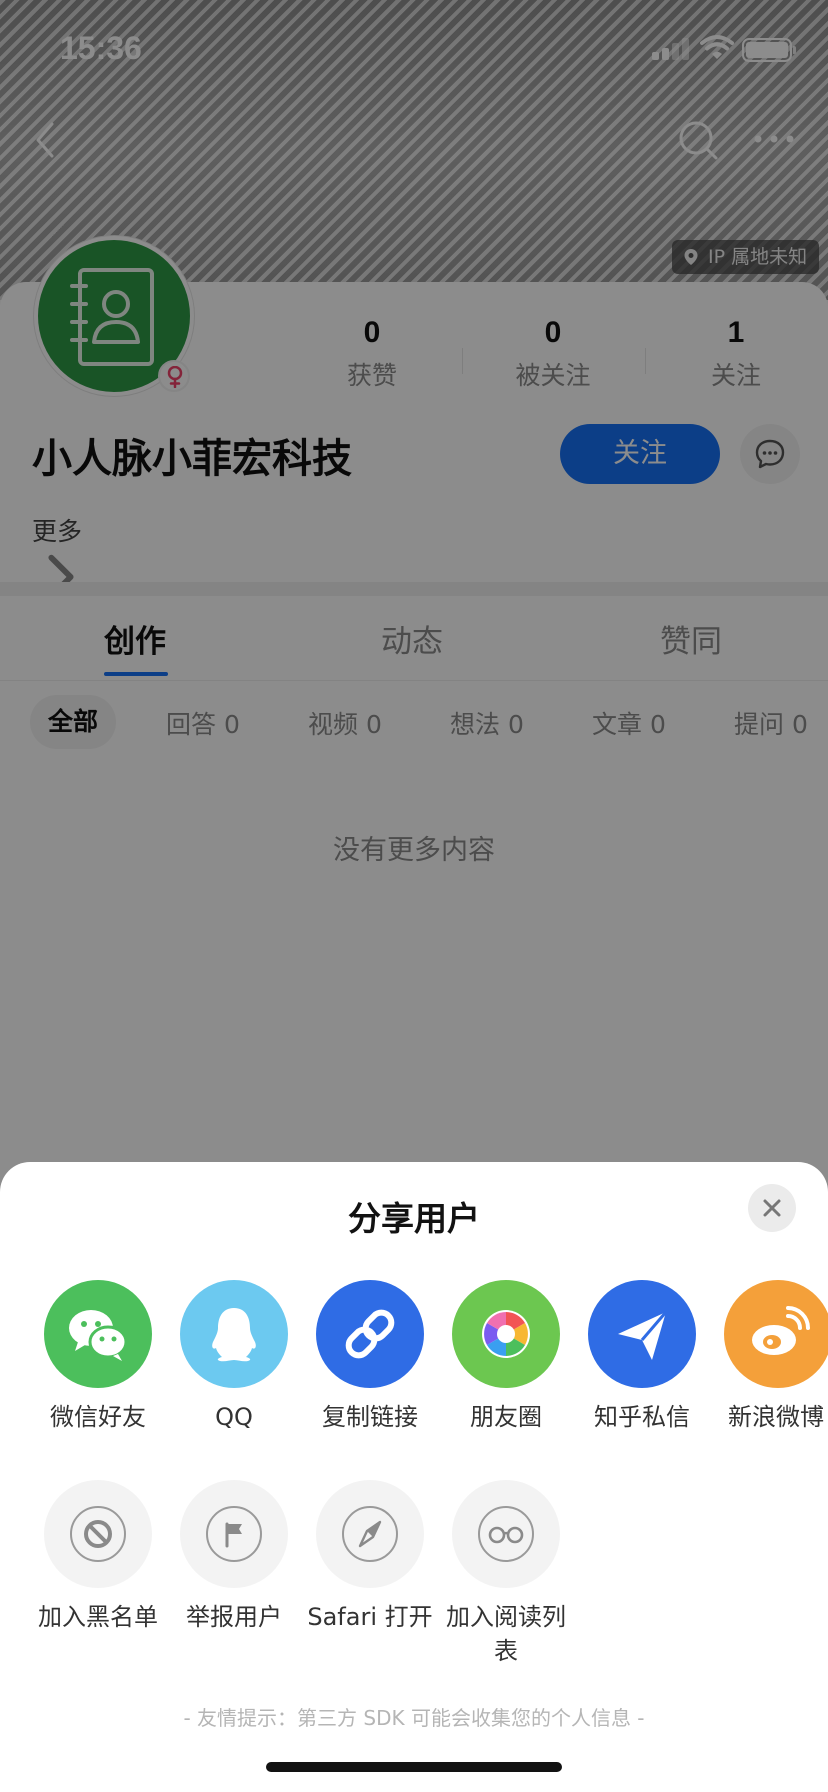  I want to click on share-sheet-title: 分享用户, so click(414, 1218).